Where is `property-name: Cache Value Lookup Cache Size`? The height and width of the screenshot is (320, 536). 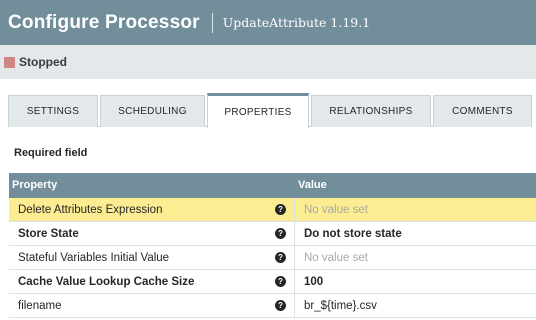 property-name: Cache Value Lookup Cache Size is located at coordinates (106, 282).